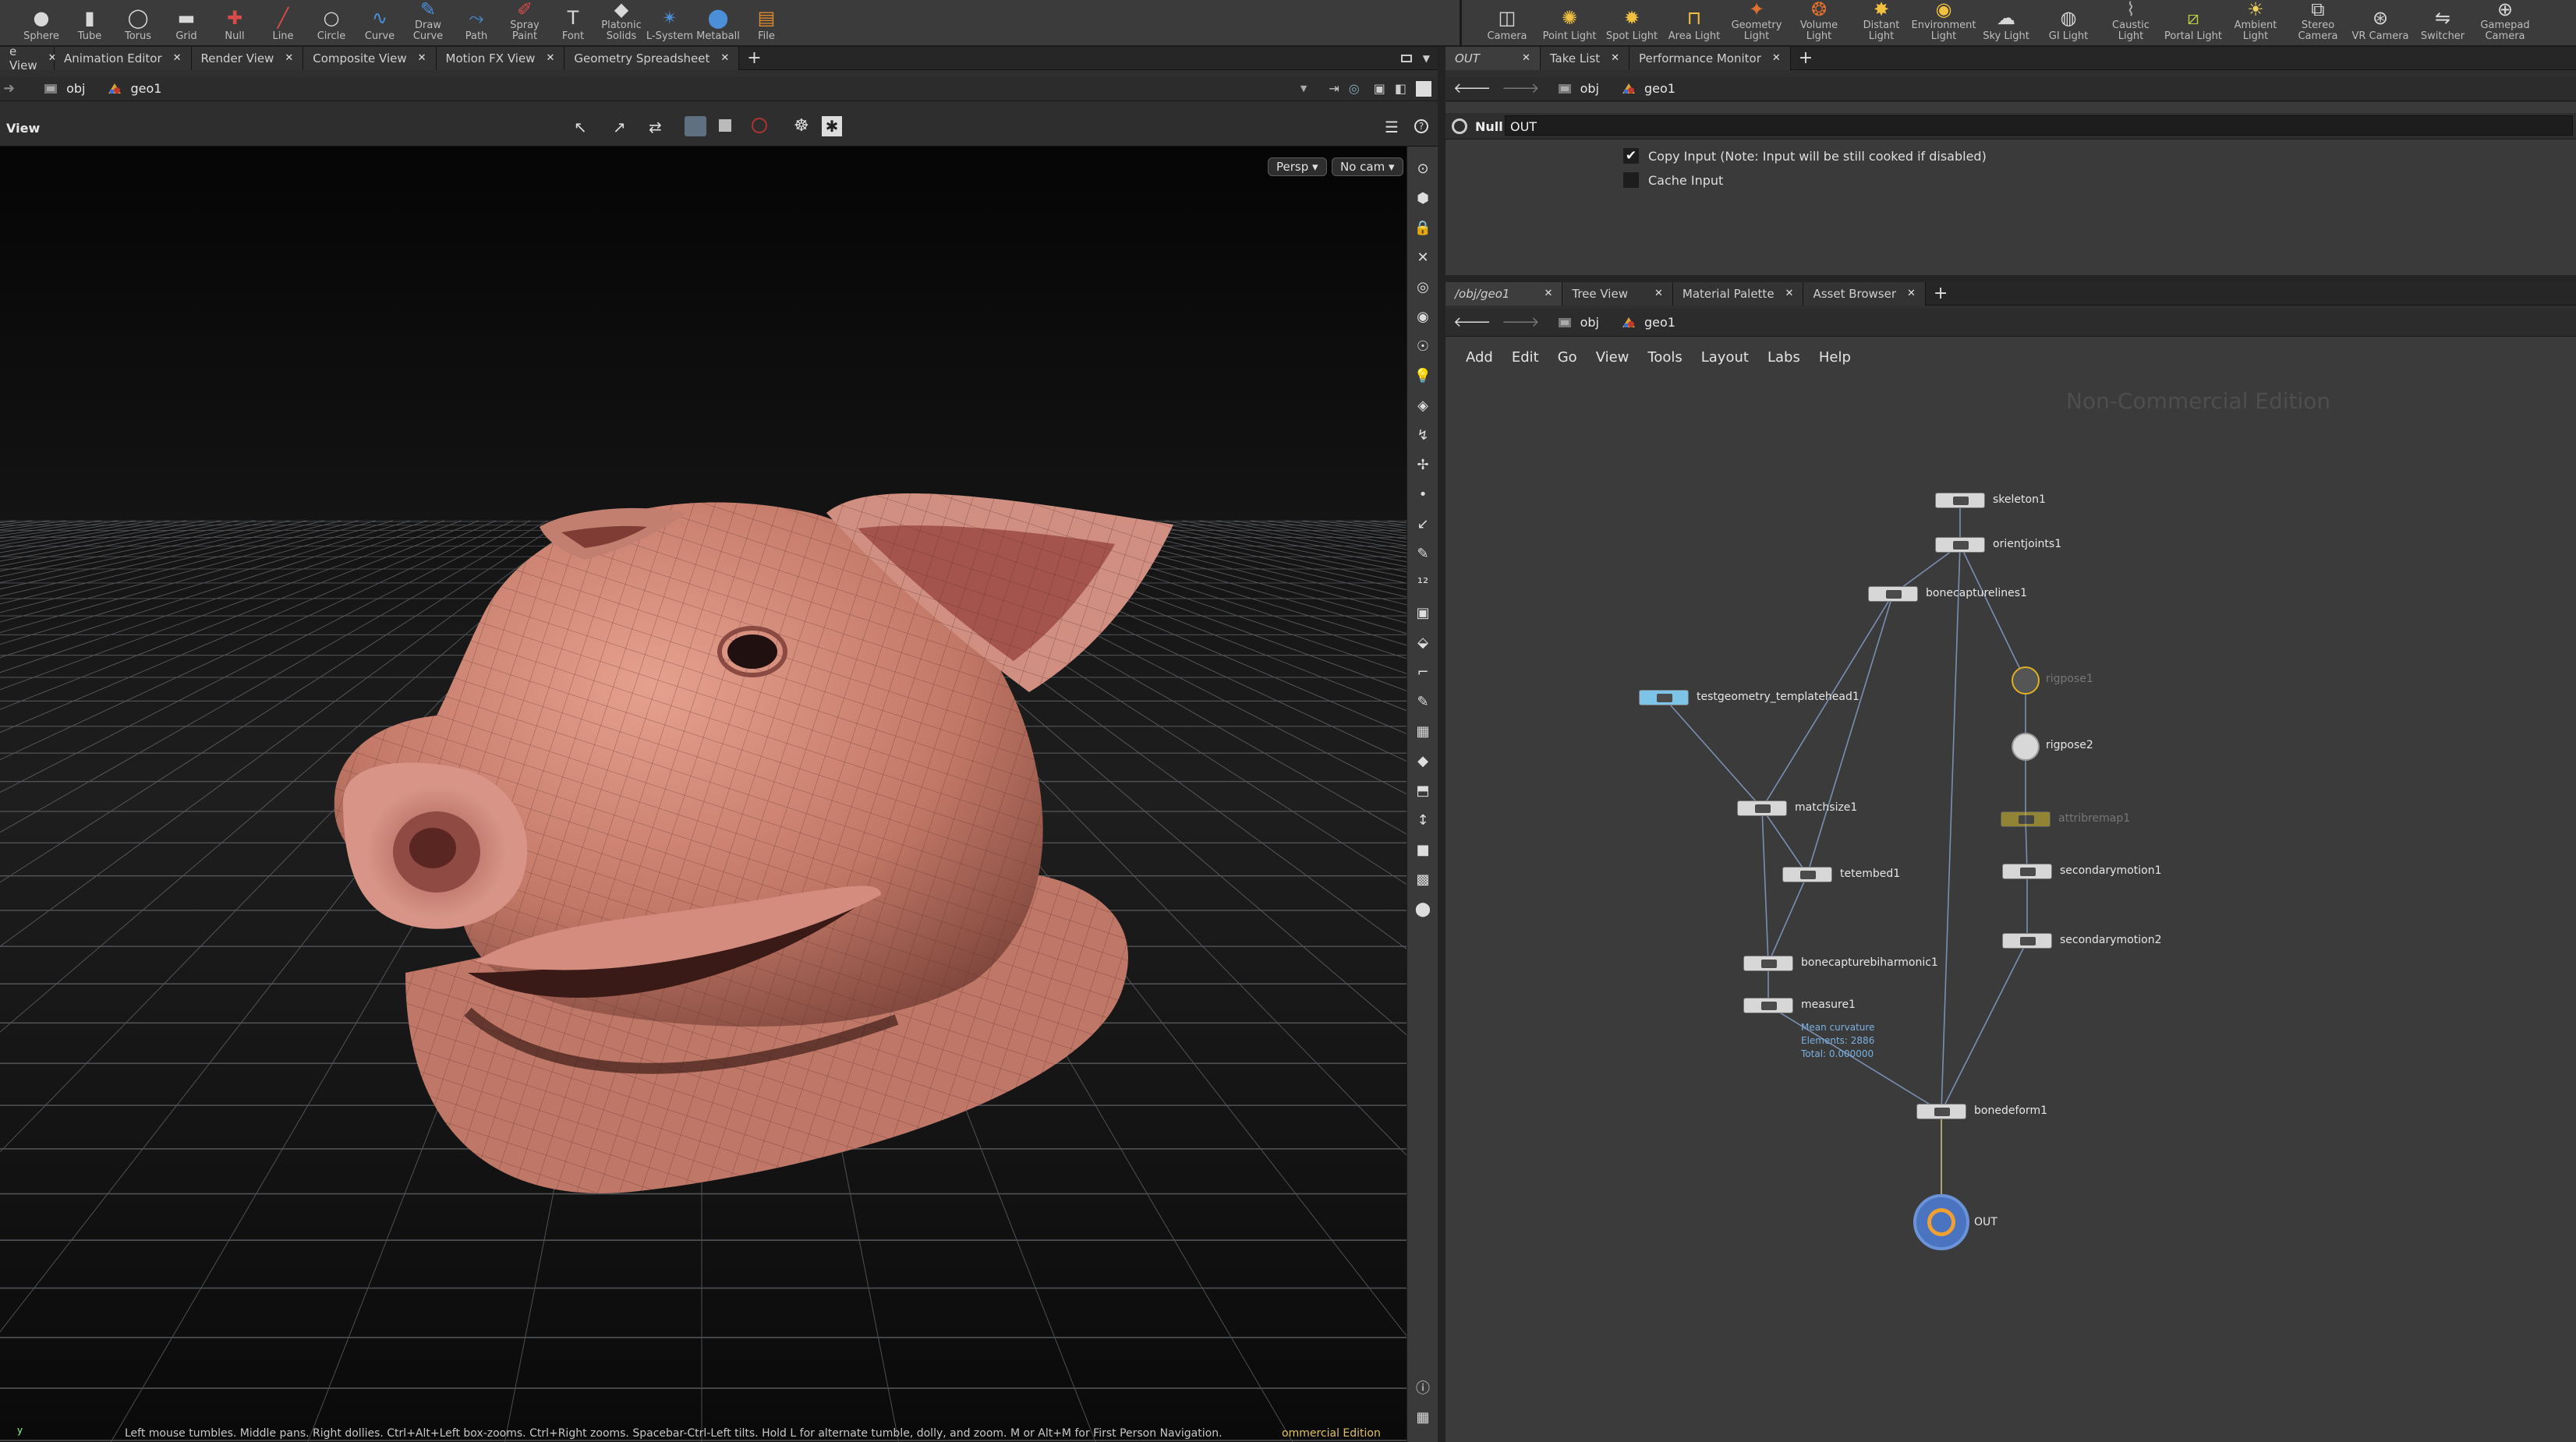 The height and width of the screenshot is (1442, 2576). I want to click on node-out, so click(1941, 1222).